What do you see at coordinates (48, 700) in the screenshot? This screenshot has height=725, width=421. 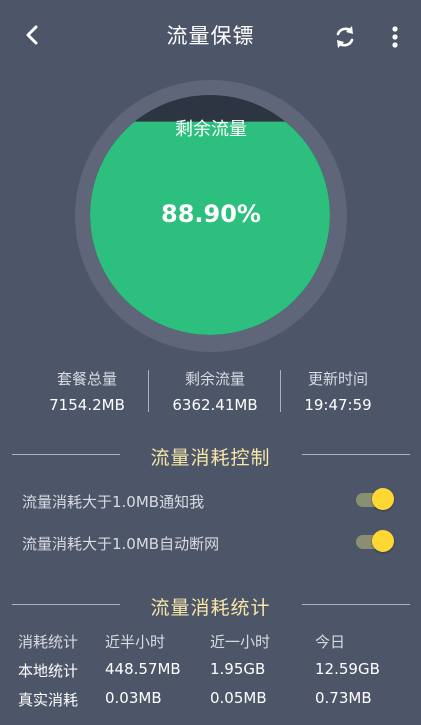 I see `table-row-label: 真实消耗` at bounding box center [48, 700].